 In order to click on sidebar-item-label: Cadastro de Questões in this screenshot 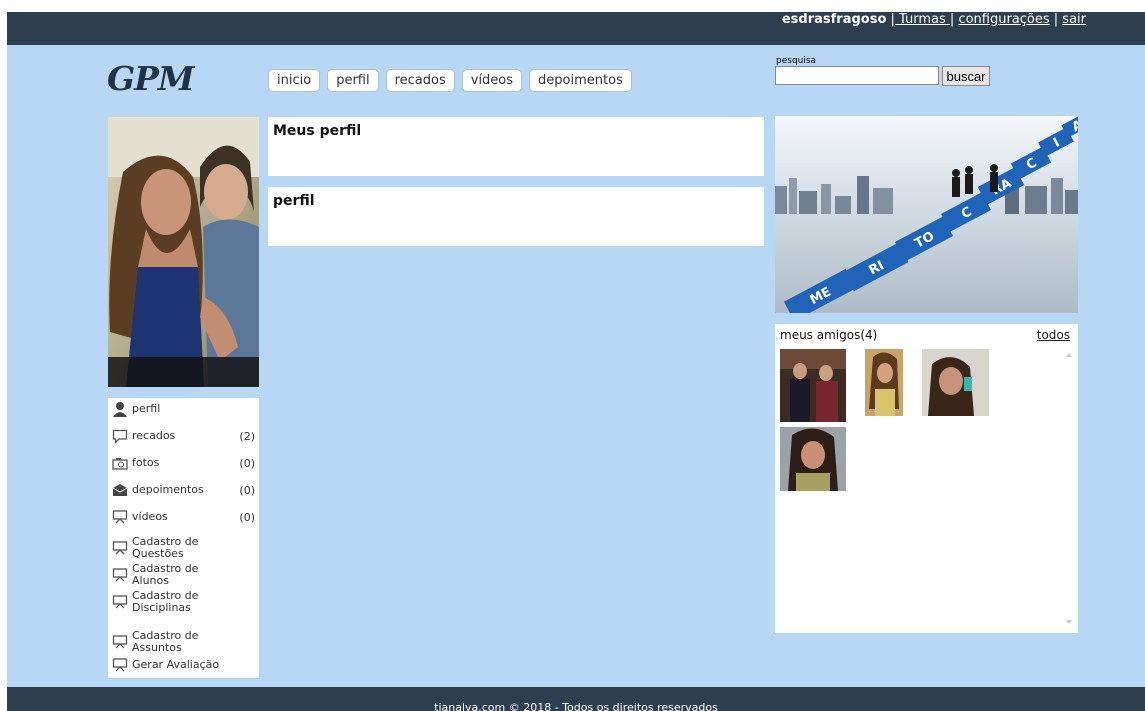, I will do `click(165, 547)`.